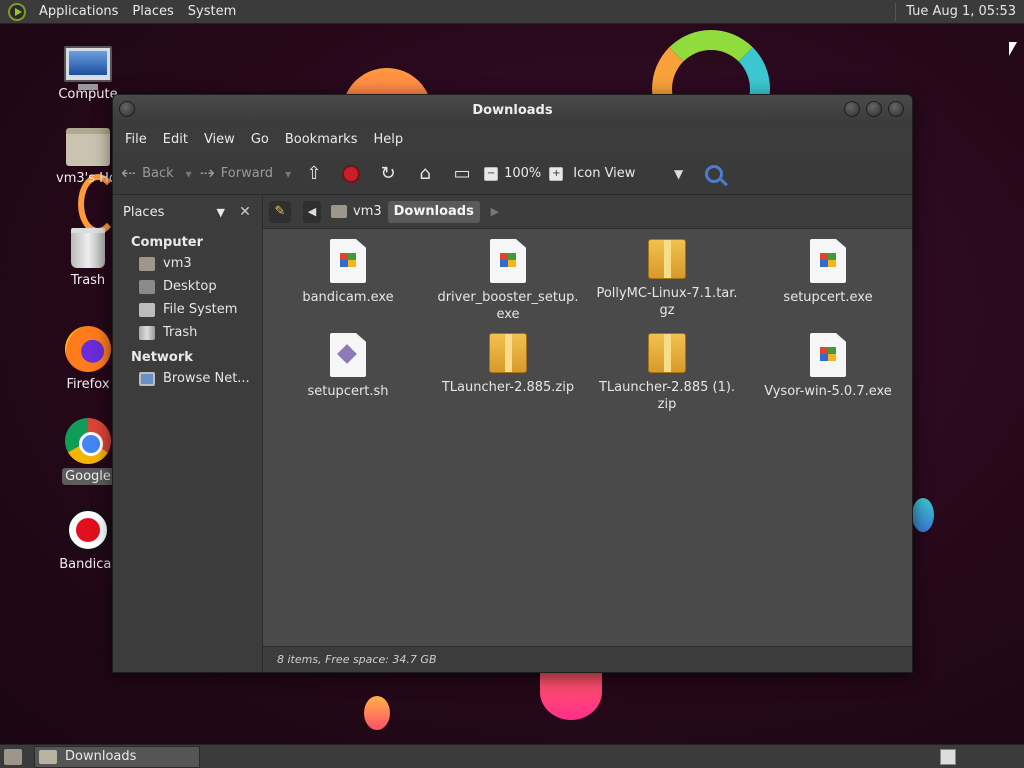 The image size is (1024, 768). I want to click on forward-arrow-icon: ⇢, so click(207, 173).